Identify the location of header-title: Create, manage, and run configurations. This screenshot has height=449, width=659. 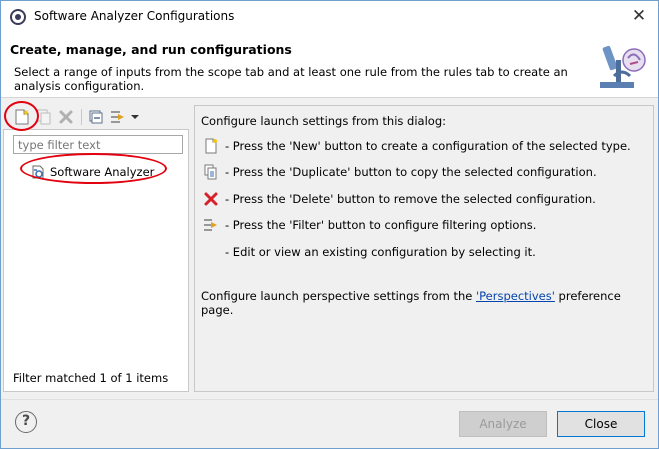
(151, 49).